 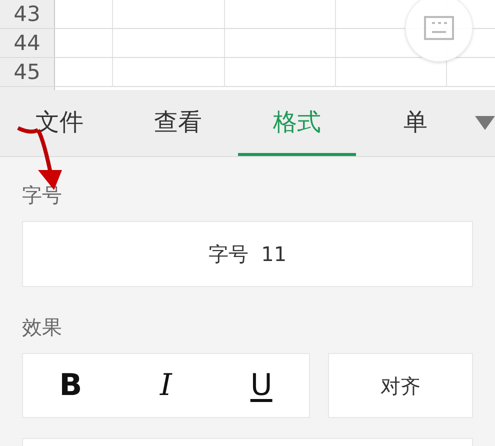 What do you see at coordinates (27, 72) in the screenshot?
I see `row-header: 45` at bounding box center [27, 72].